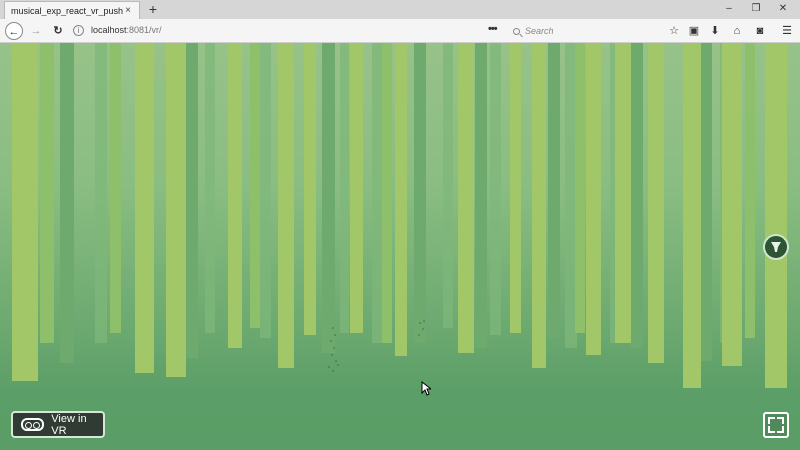 This screenshot has height=450, width=800. I want to click on home-icon: ⌂, so click(737, 31).